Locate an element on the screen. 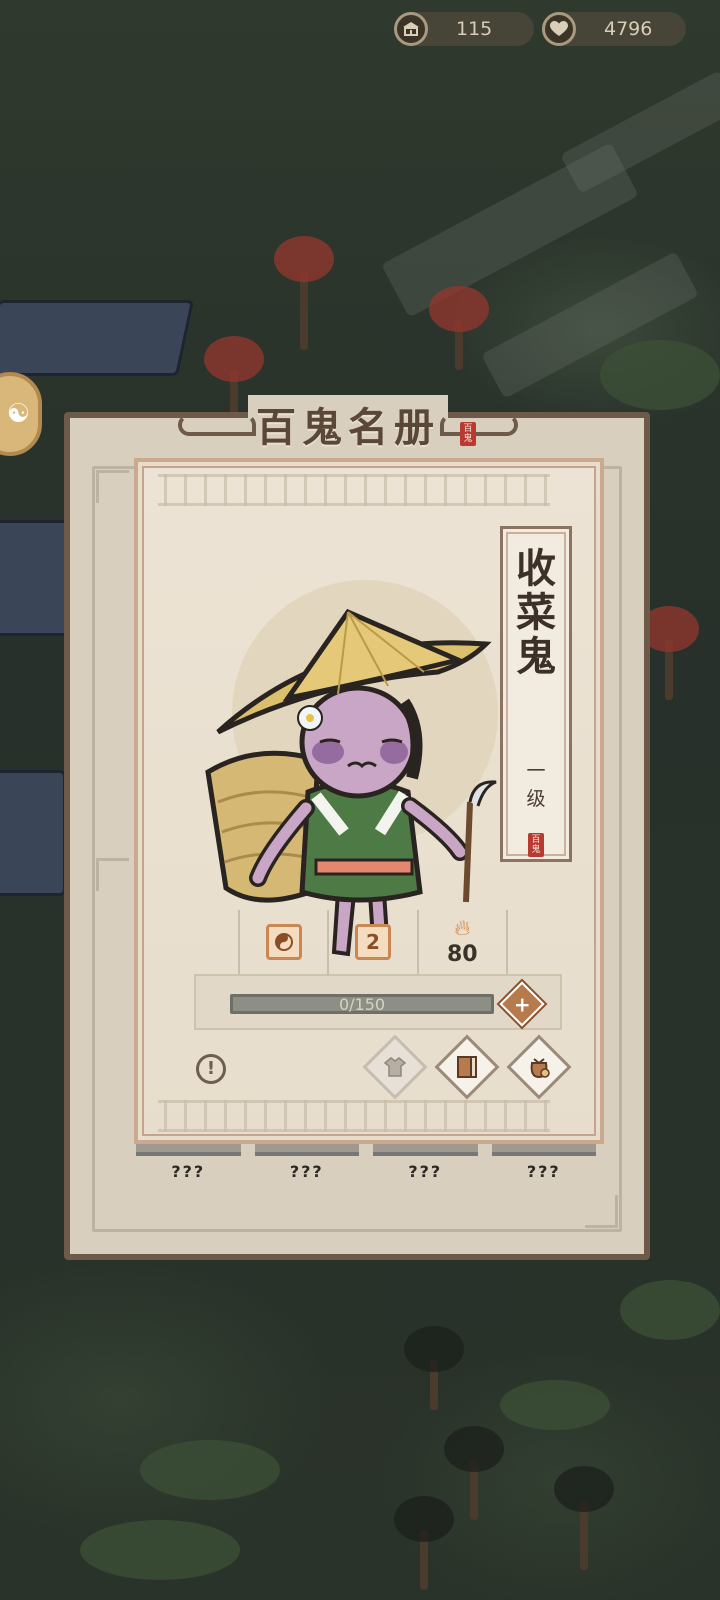  dialog-title: 百鬼名册 is located at coordinates (348, 424).